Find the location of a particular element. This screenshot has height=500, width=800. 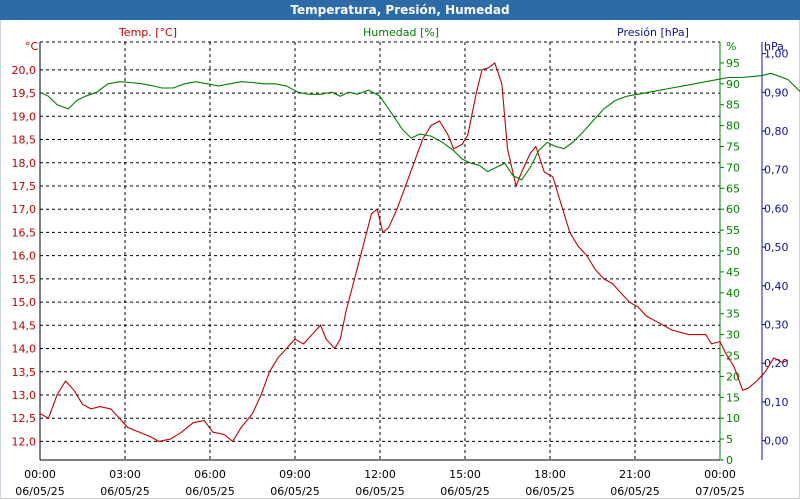

hum-tick-label: 95 is located at coordinates (733, 63).